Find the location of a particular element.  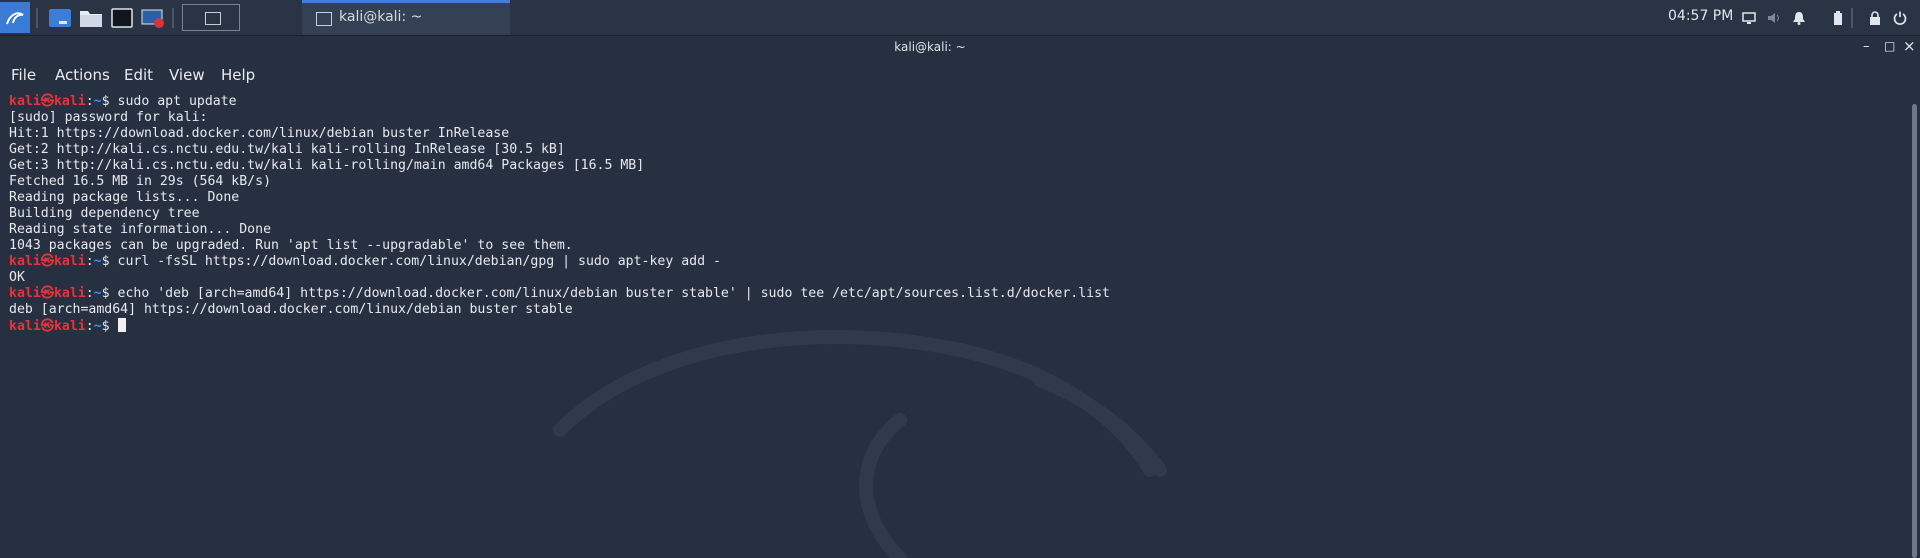

output-text: Reading package lists... Done is located at coordinates (124, 197).